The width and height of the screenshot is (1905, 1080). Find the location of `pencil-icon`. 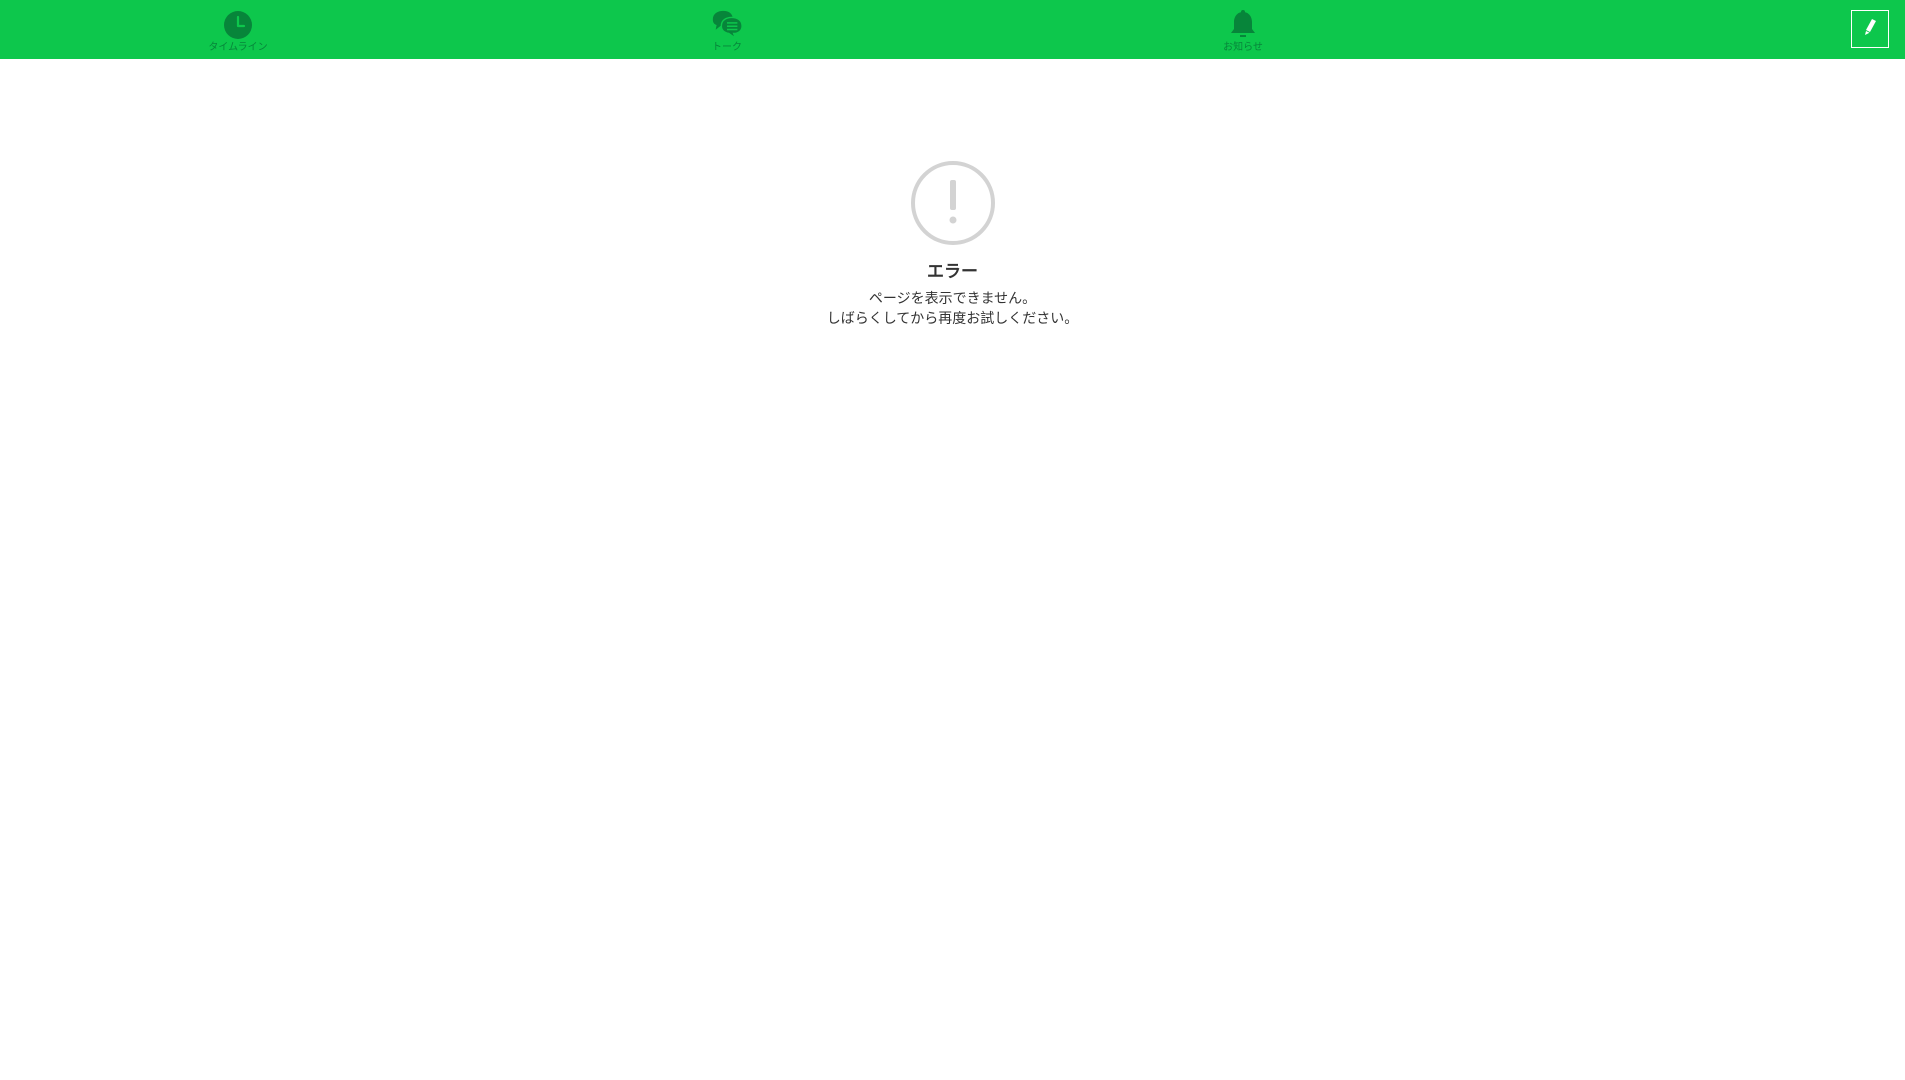

pencil-icon is located at coordinates (1870, 29).